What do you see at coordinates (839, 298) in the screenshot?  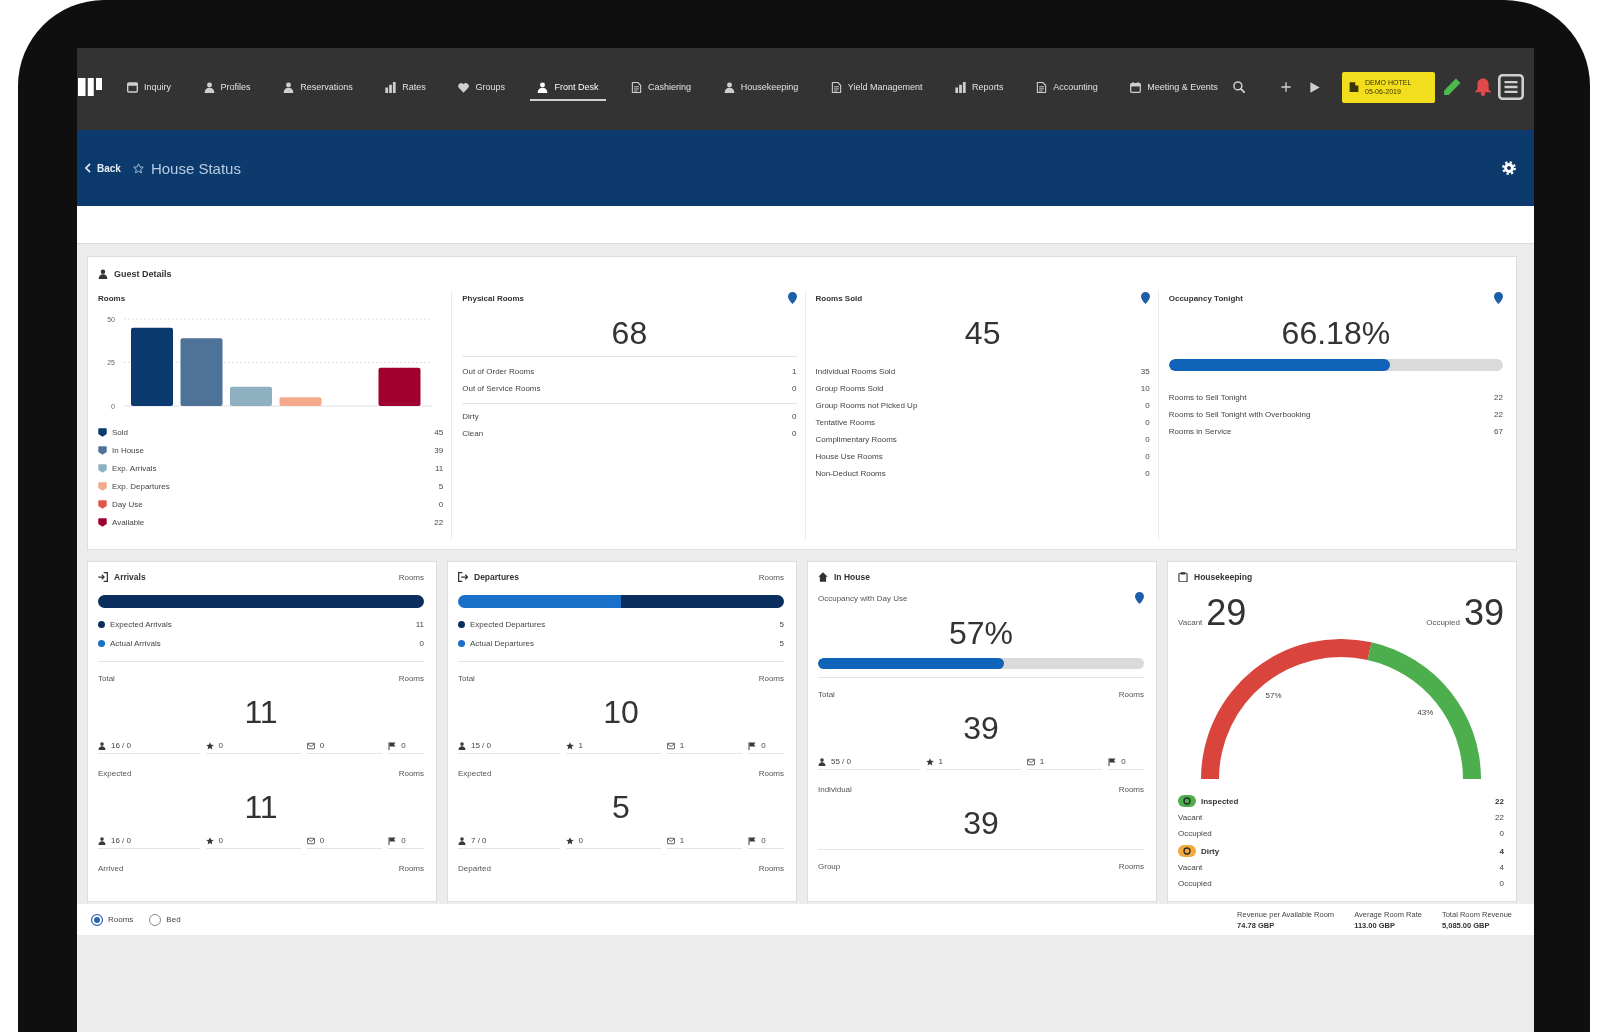 I see `tile-title: Rooms Sold` at bounding box center [839, 298].